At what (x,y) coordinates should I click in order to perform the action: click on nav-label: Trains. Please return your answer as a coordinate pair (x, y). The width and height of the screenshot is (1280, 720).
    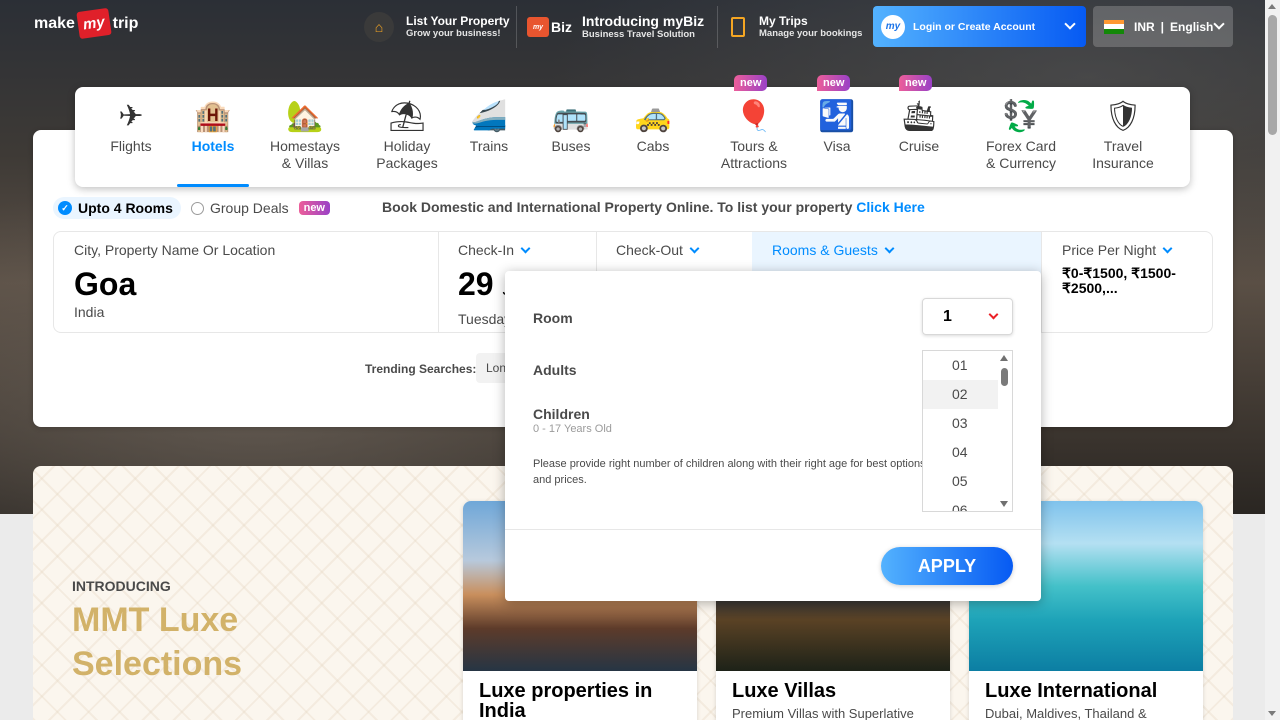
    Looking at the image, I should click on (489, 146).